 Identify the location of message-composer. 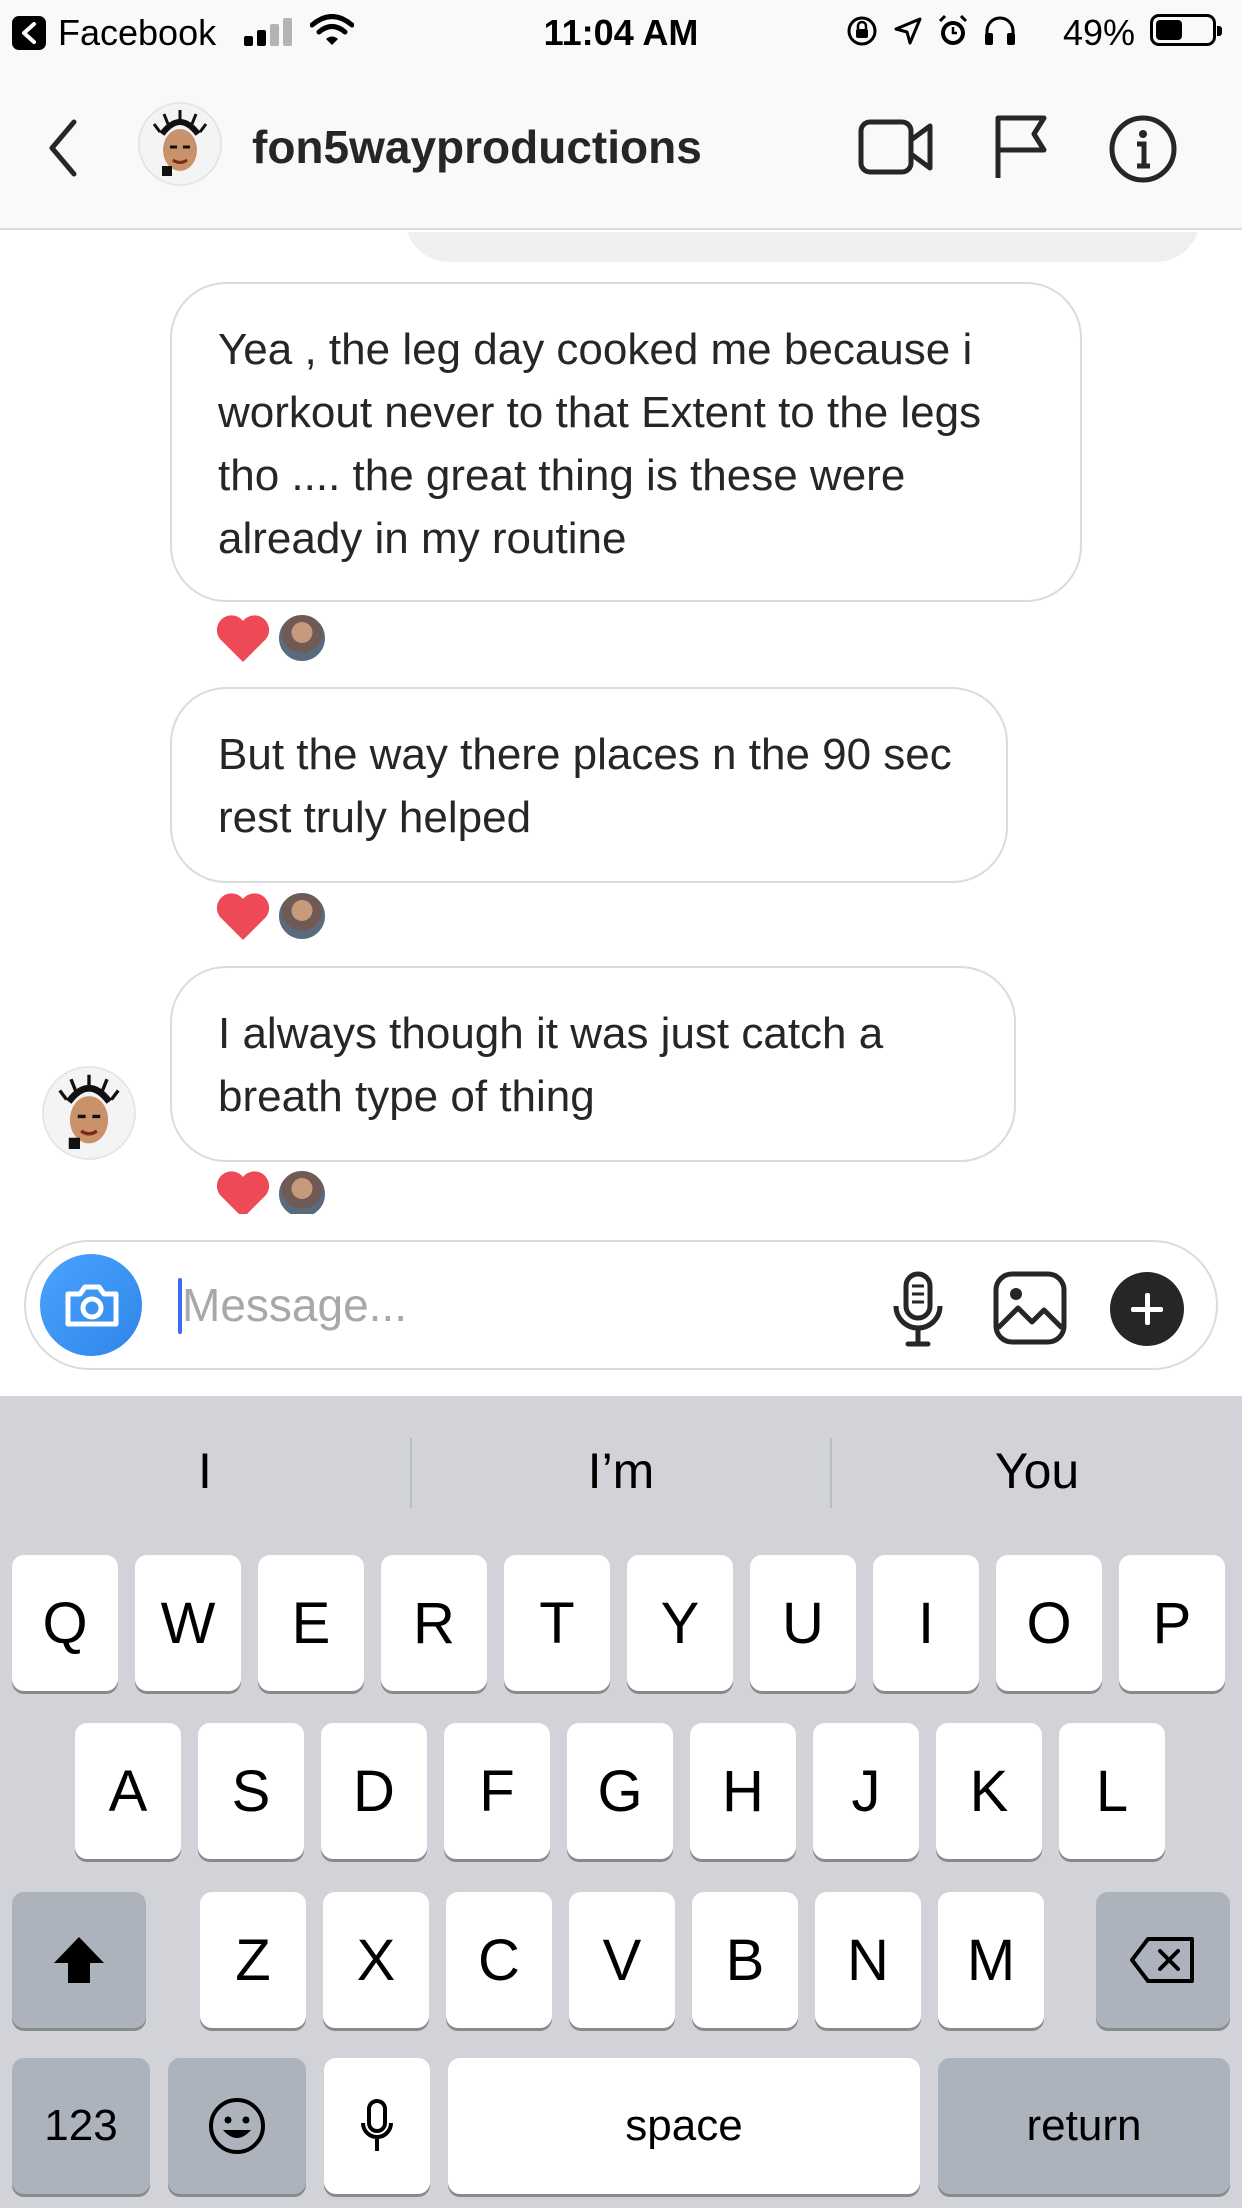
(621, 1305).